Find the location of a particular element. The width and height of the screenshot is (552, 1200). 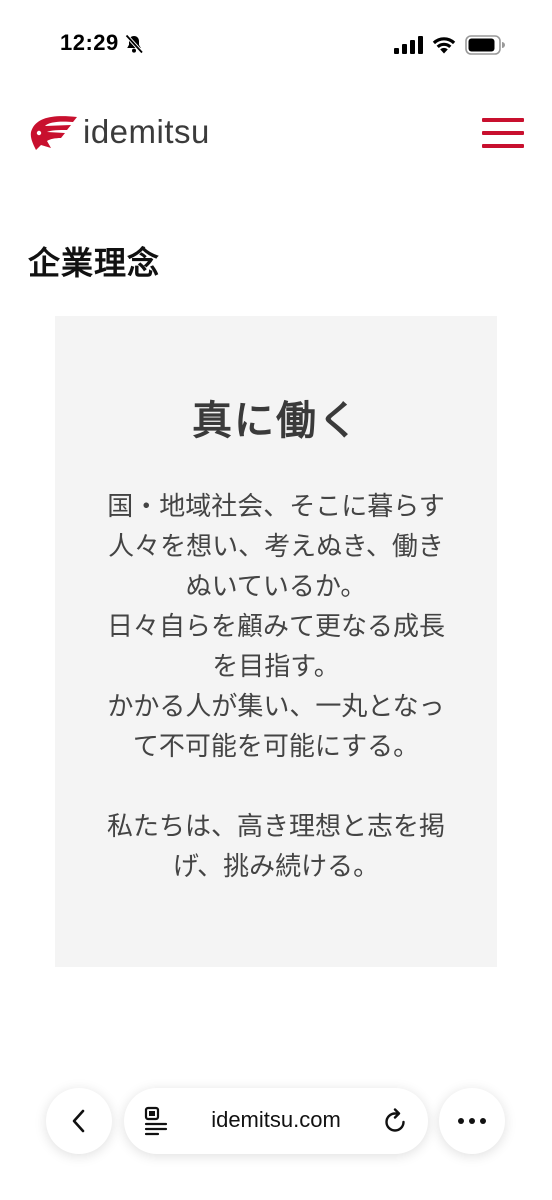

philosophy-line: ぬいているか。 is located at coordinates (276, 587).